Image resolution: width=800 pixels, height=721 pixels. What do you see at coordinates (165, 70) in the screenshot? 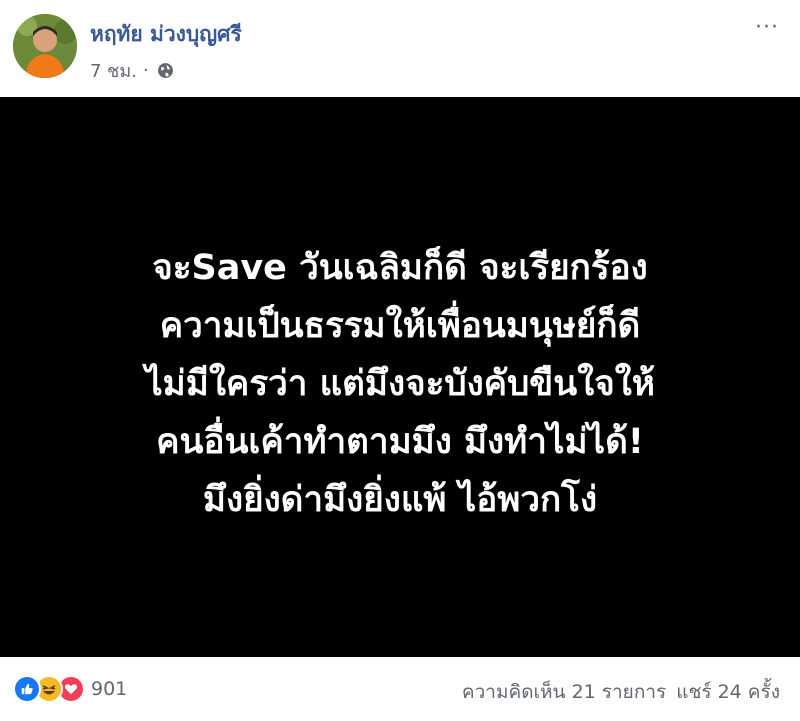
I see `globe-icon` at bounding box center [165, 70].